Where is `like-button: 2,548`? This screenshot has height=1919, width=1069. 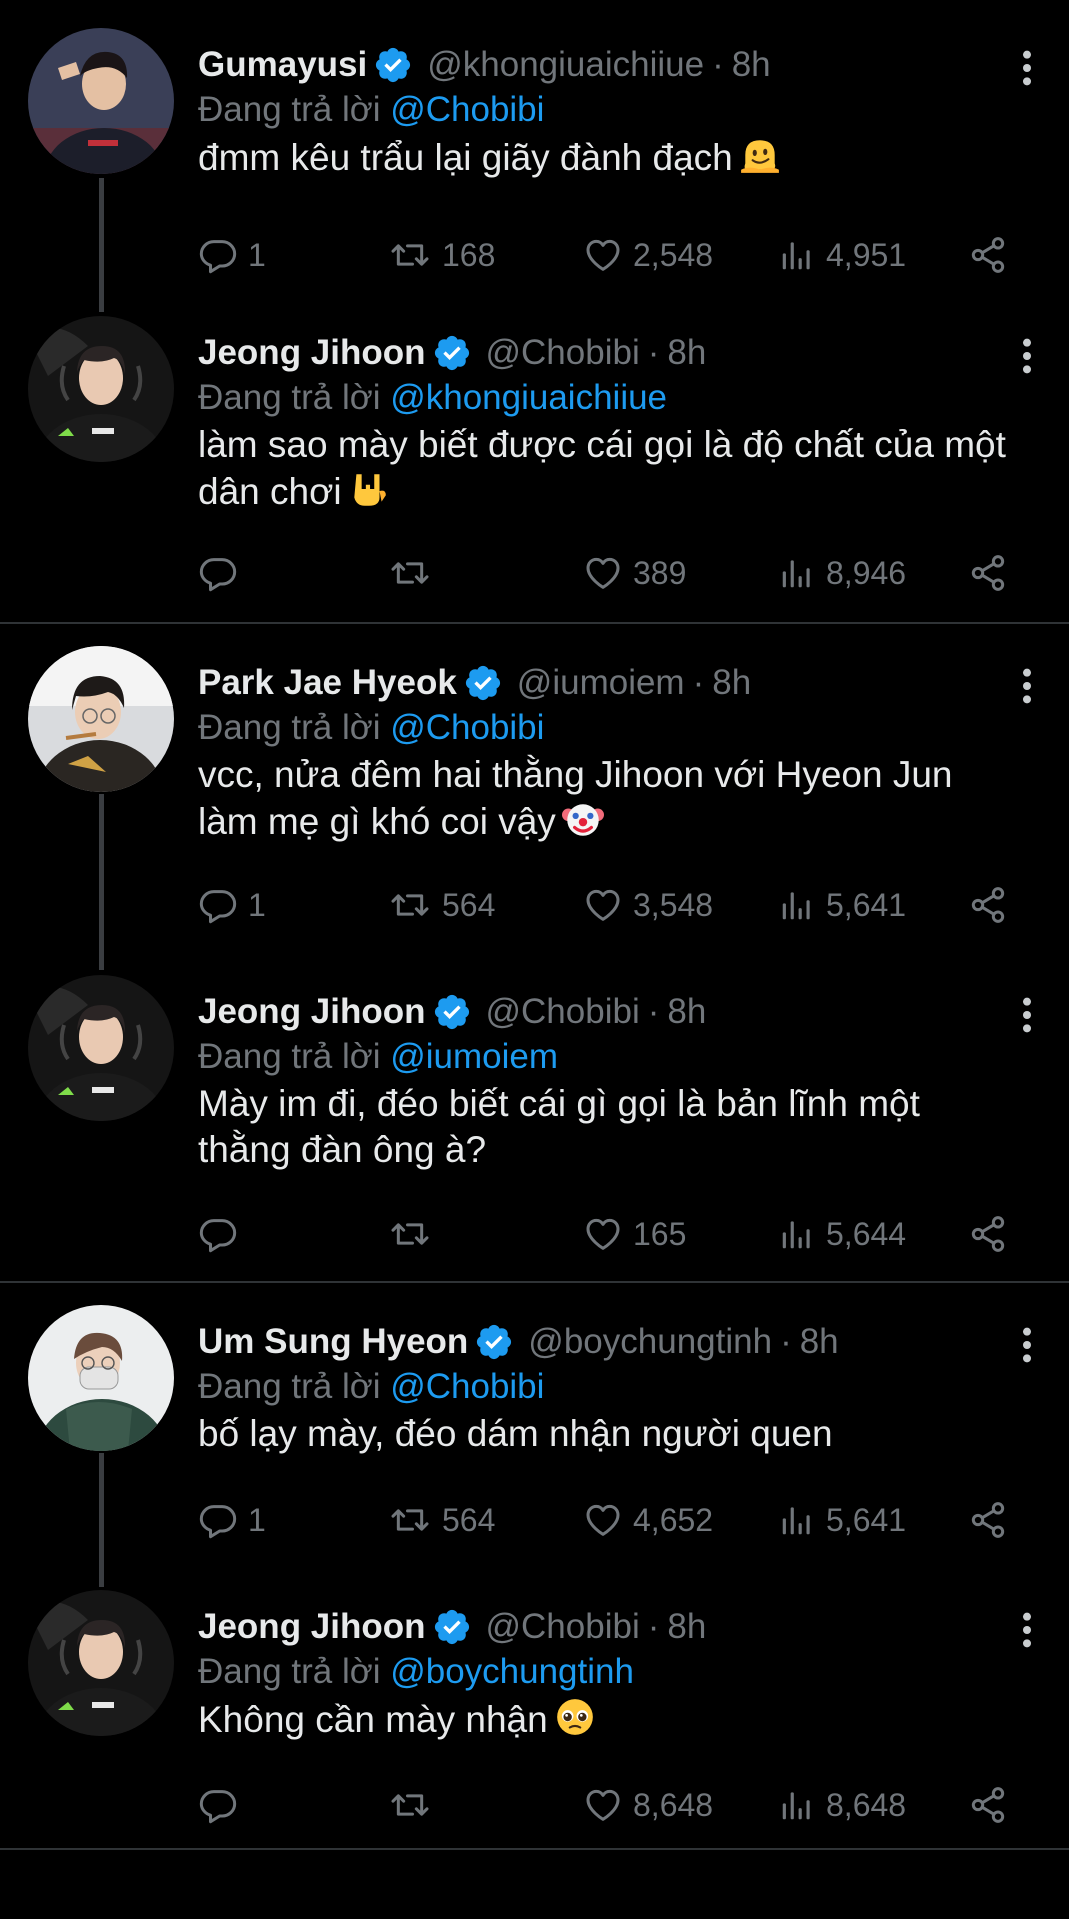
like-button: 2,548 is located at coordinates (648, 255).